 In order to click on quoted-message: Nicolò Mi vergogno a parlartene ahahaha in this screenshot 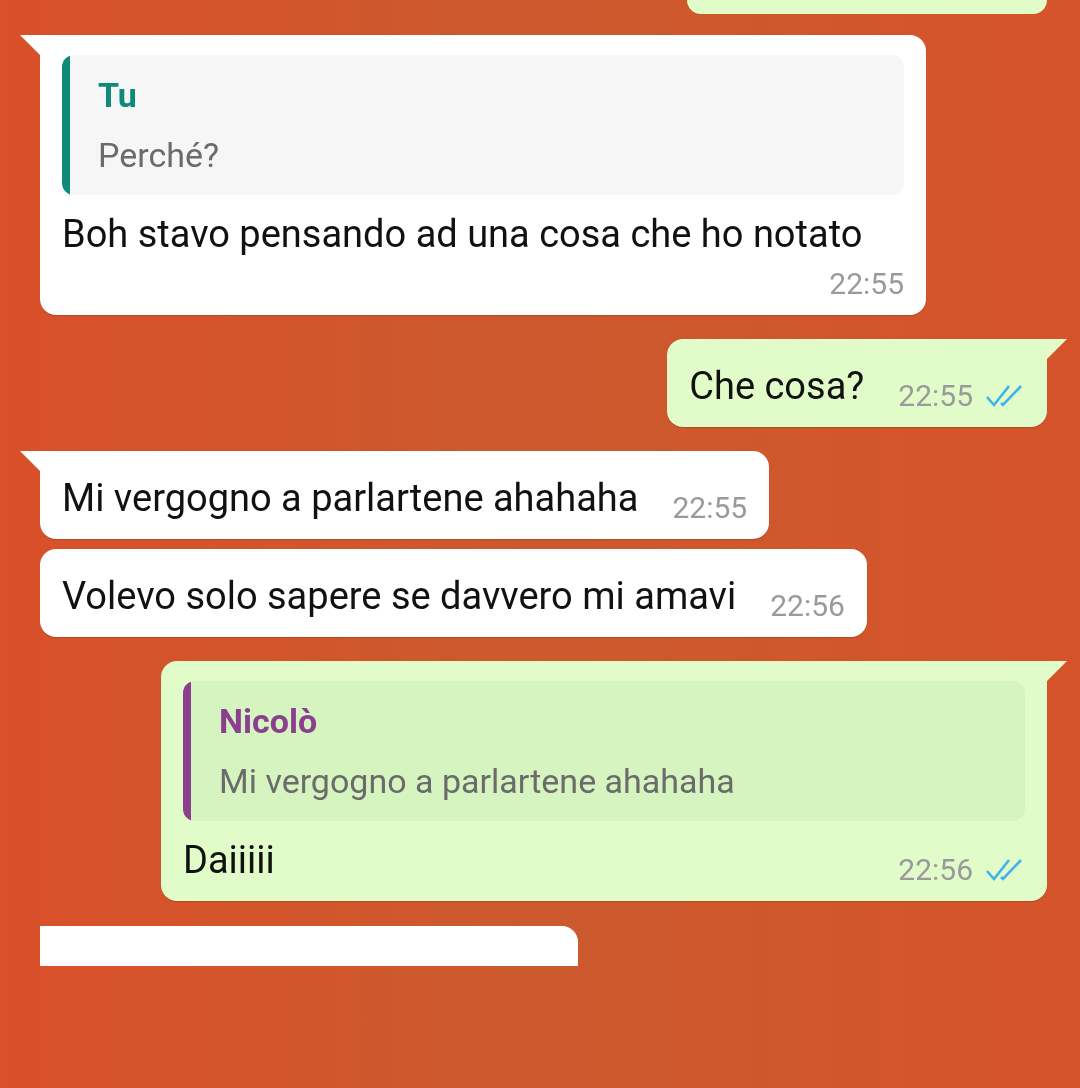, I will do `click(604, 751)`.